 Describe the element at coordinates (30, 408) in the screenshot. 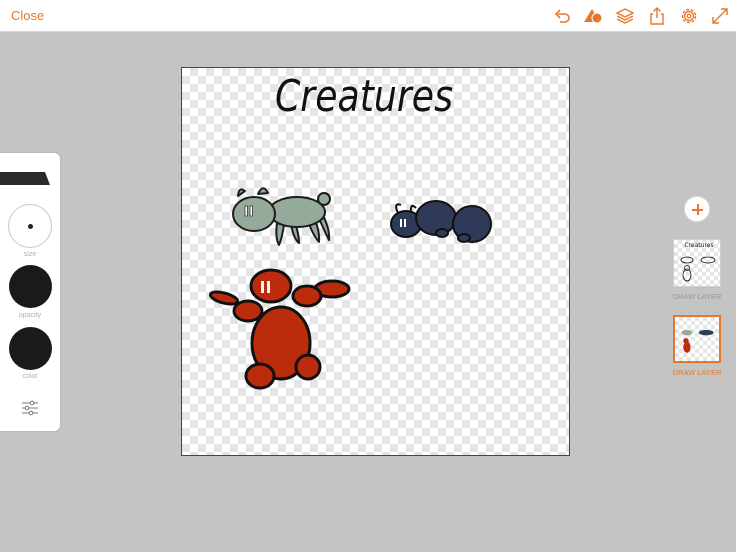

I see `brush-settings-icon` at that location.